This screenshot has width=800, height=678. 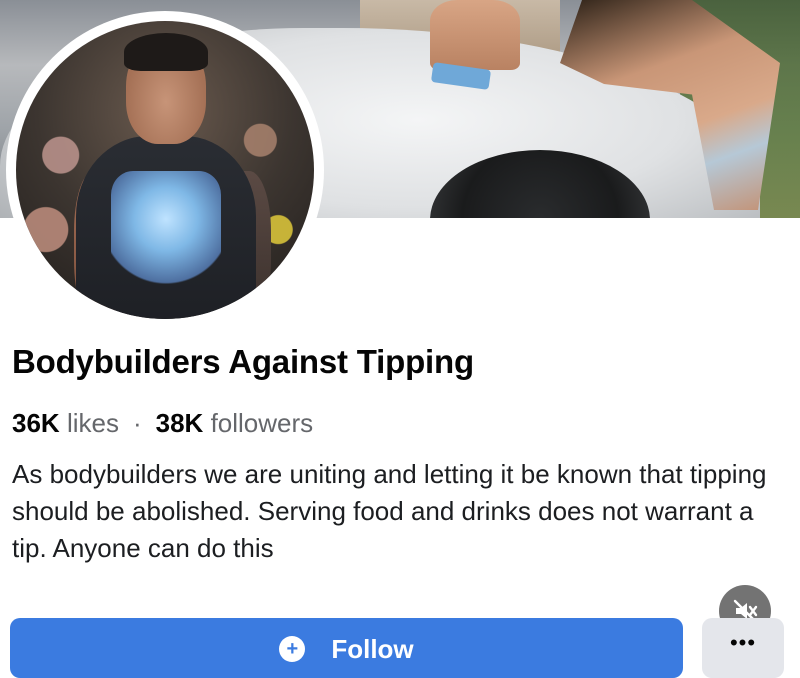 What do you see at coordinates (475, 35) in the screenshot?
I see `cover-person-left` at bounding box center [475, 35].